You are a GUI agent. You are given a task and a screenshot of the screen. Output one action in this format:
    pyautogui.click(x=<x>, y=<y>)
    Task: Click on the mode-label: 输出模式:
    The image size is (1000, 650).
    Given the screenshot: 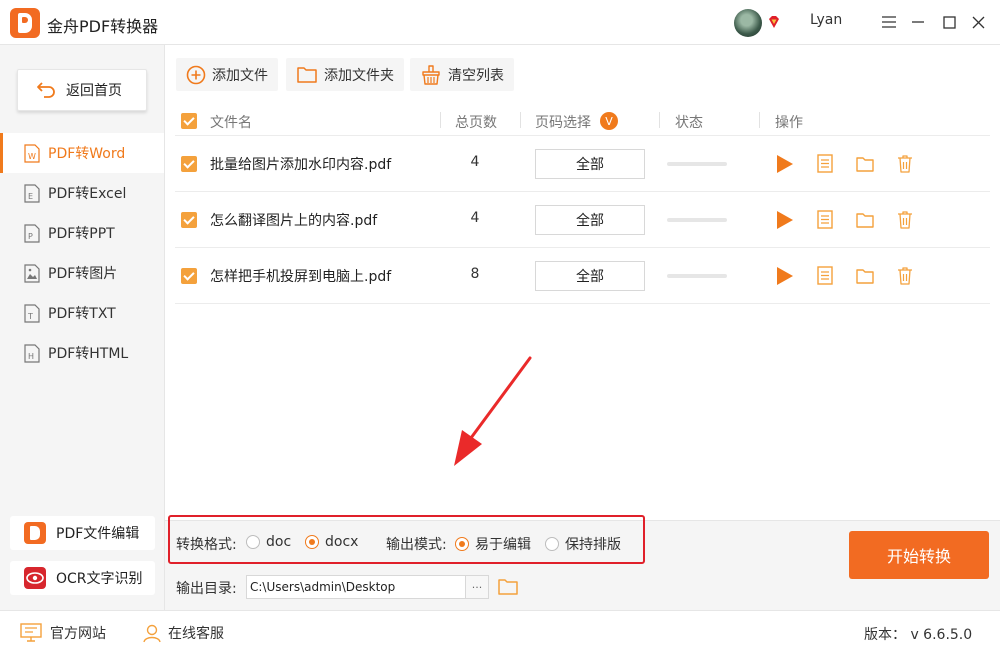 What is the action you would take?
    pyautogui.click(x=416, y=545)
    